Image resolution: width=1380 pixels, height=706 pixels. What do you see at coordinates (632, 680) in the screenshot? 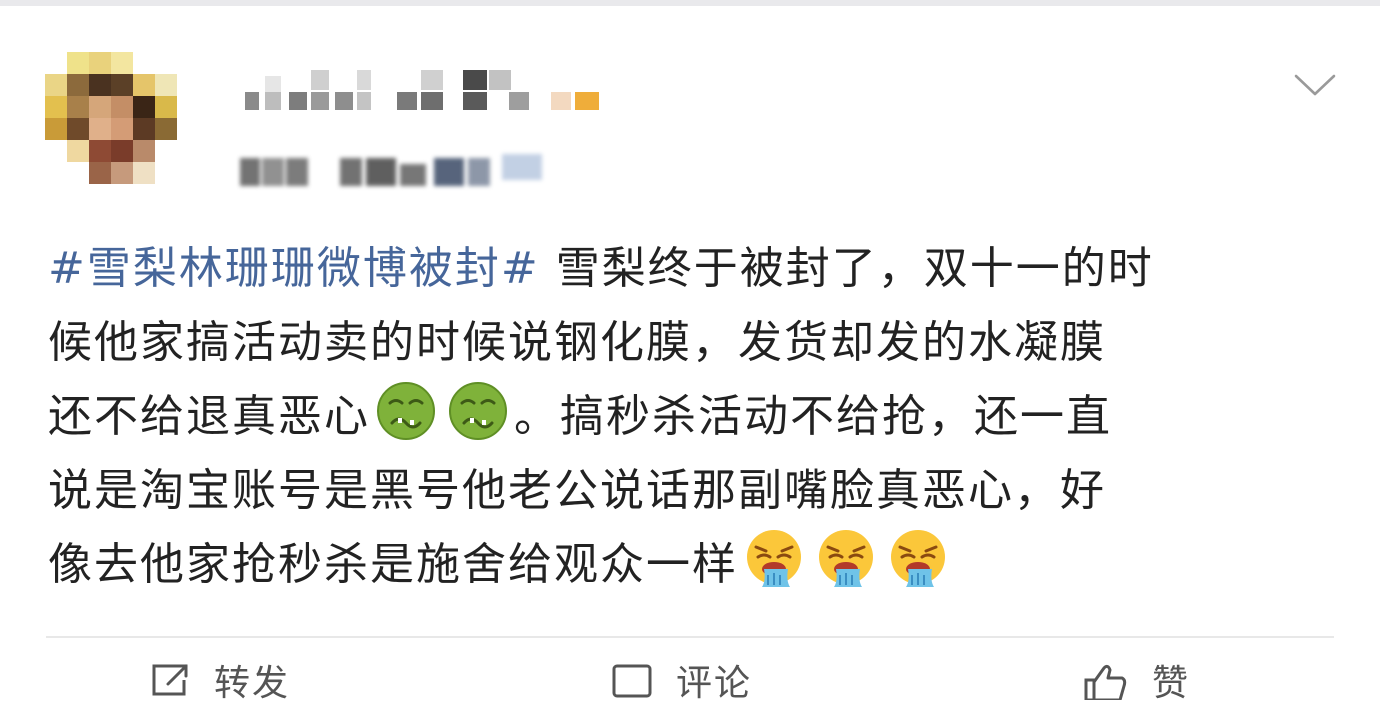
I see `comment-icon` at bounding box center [632, 680].